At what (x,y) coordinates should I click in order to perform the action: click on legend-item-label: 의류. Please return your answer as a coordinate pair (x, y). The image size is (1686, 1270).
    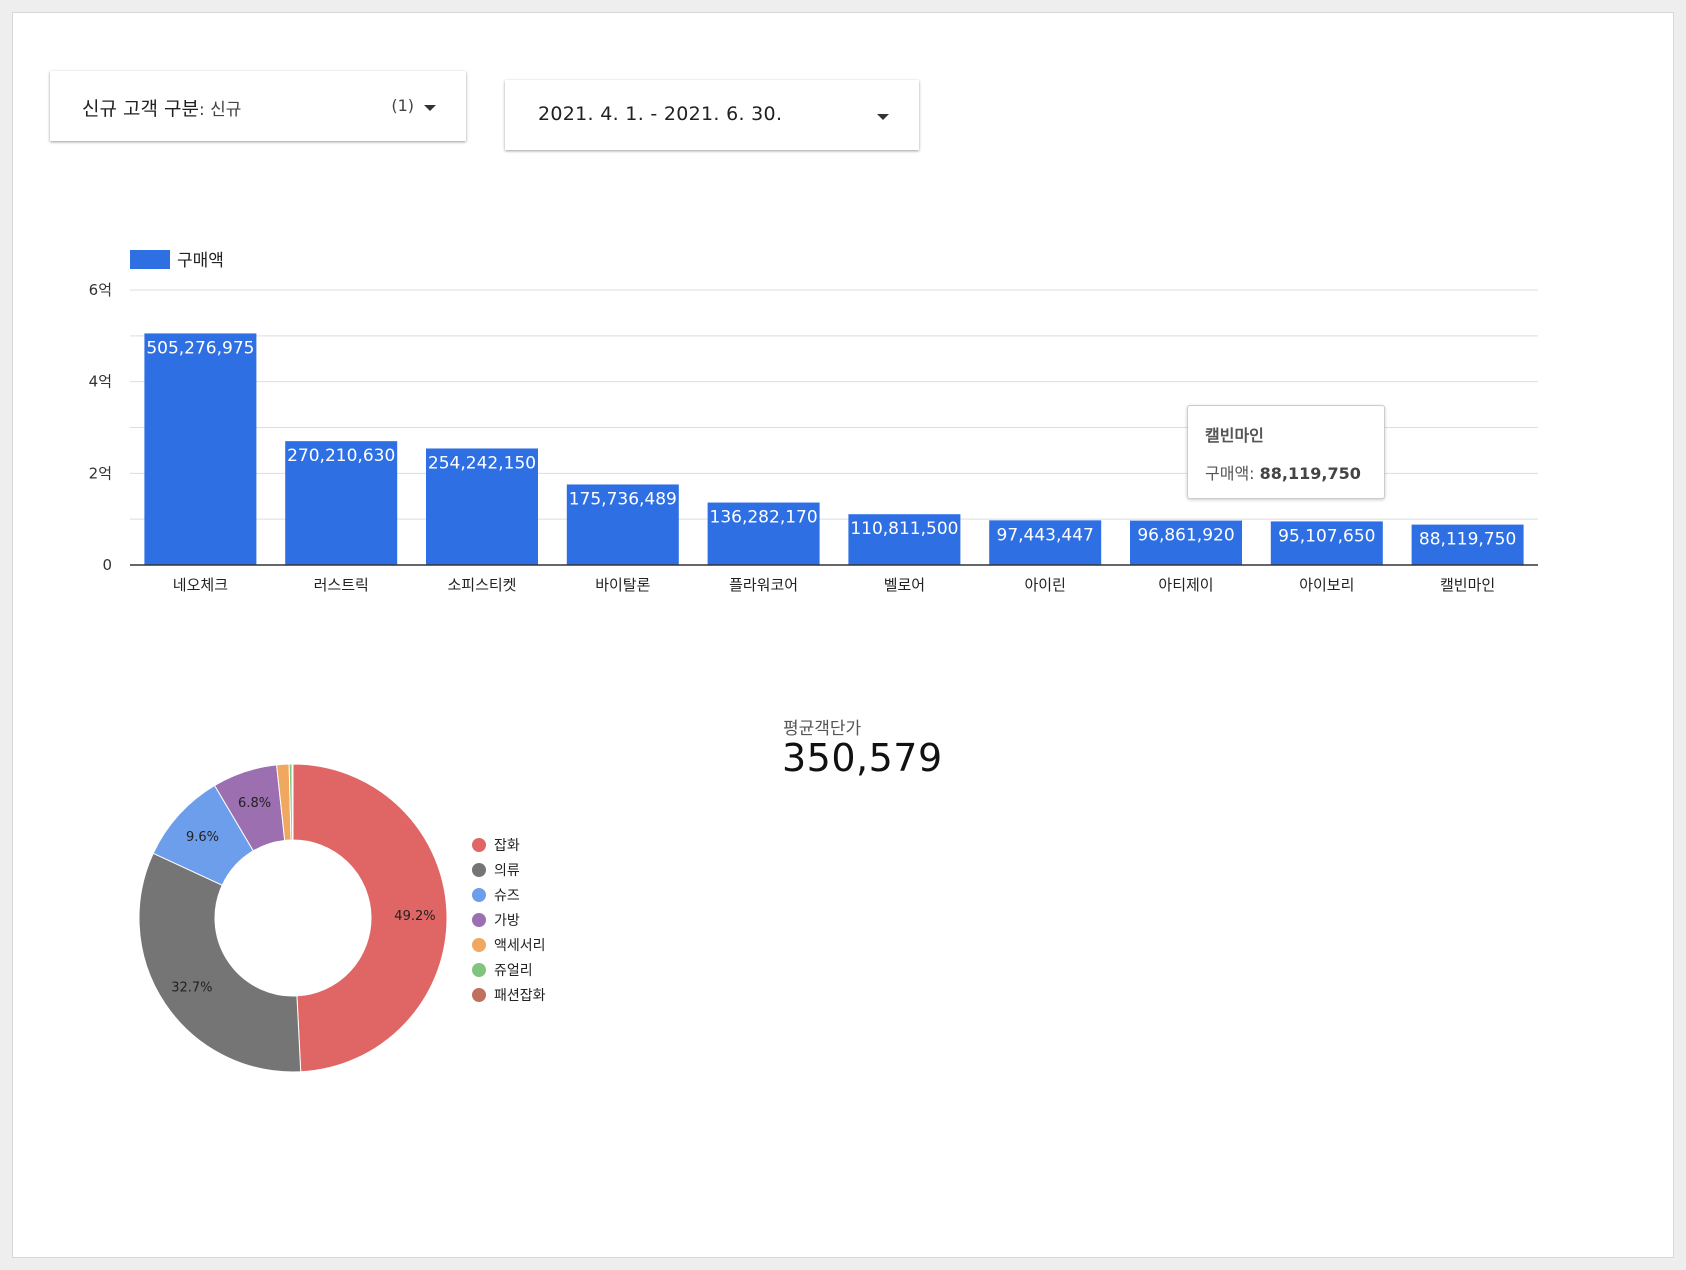
    Looking at the image, I should click on (507, 870).